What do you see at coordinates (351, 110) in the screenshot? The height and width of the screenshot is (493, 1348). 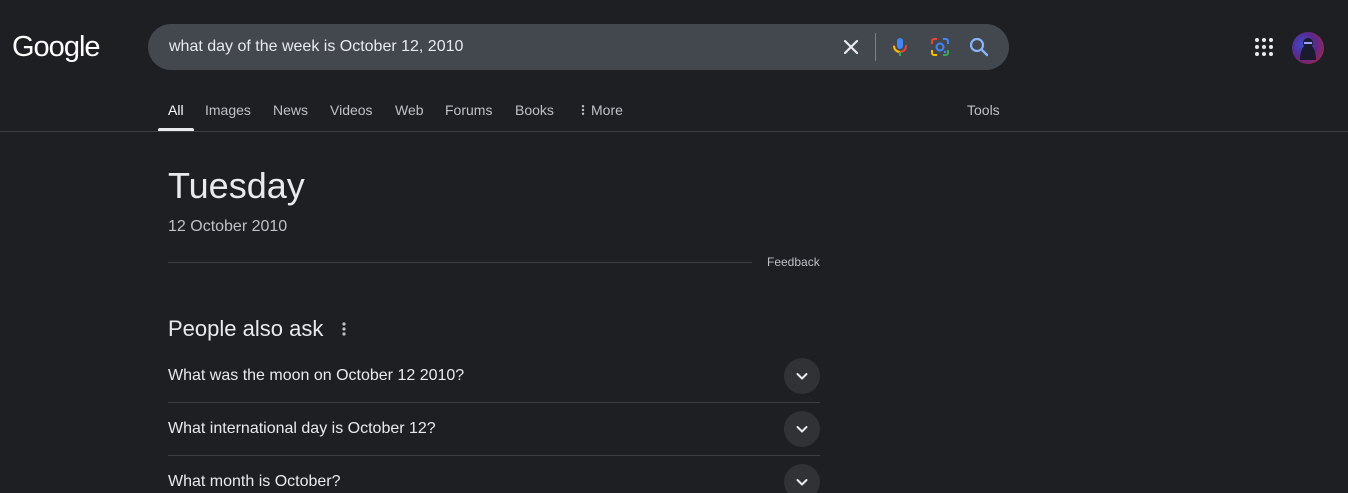 I see `tab-videos: Videos` at bounding box center [351, 110].